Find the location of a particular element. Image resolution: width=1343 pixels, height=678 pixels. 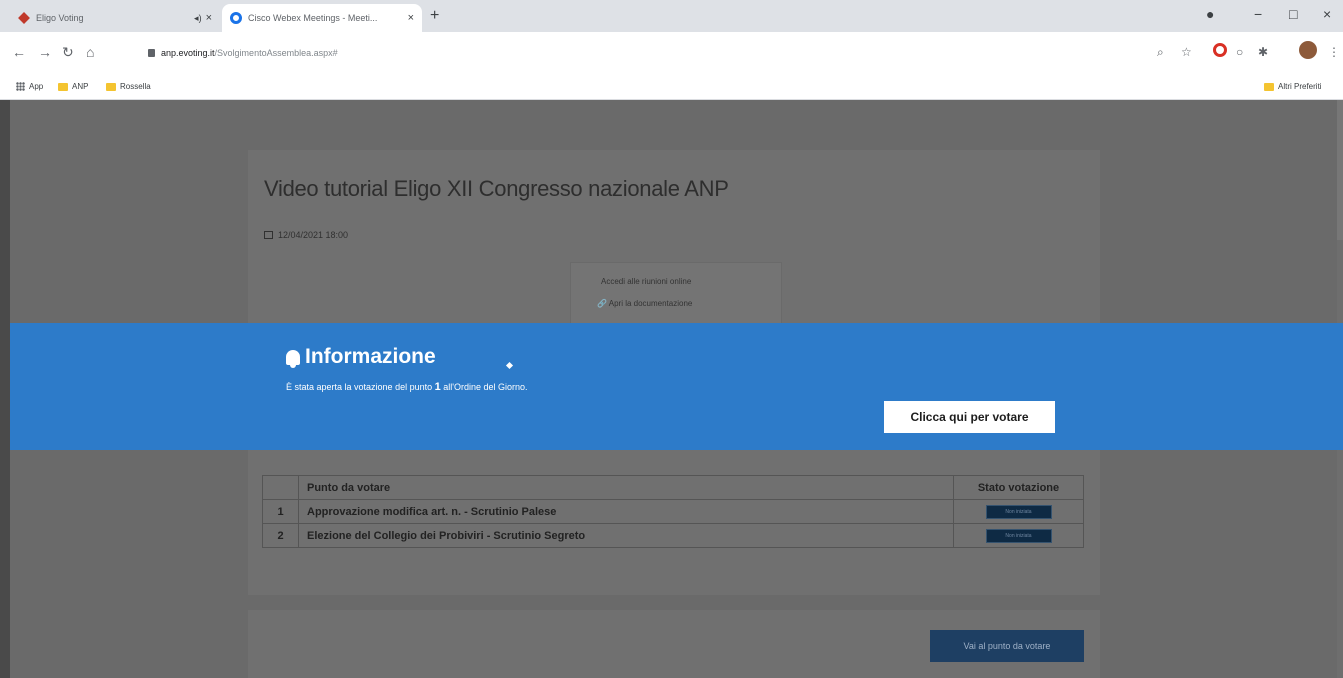

back-icon: ← is located at coordinates (19, 52).